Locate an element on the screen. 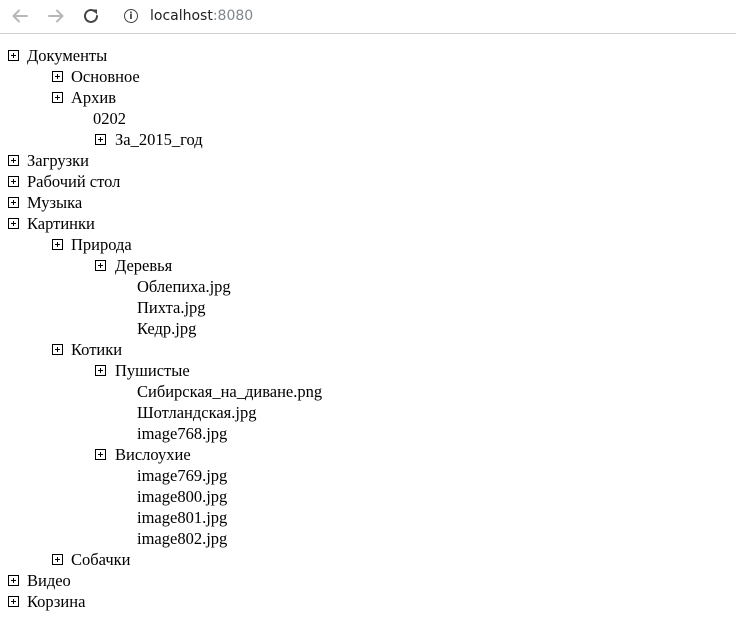 The height and width of the screenshot is (628, 736). tree-node-pictures: Картинки is located at coordinates (368, 223).